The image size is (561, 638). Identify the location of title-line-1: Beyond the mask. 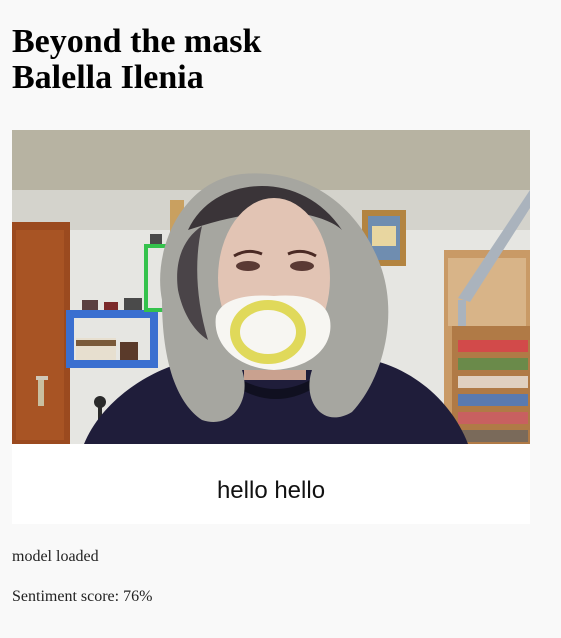
(137, 41).